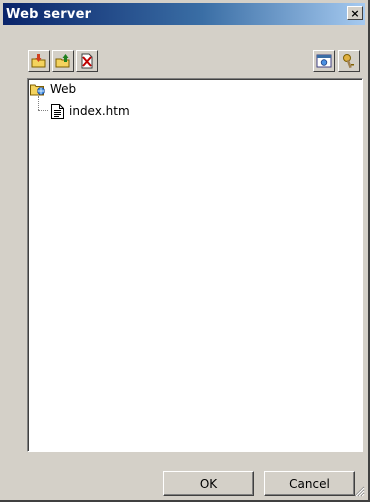 The image size is (370, 502). I want to click on tree-item-index-htm: index.htm, so click(90, 111).